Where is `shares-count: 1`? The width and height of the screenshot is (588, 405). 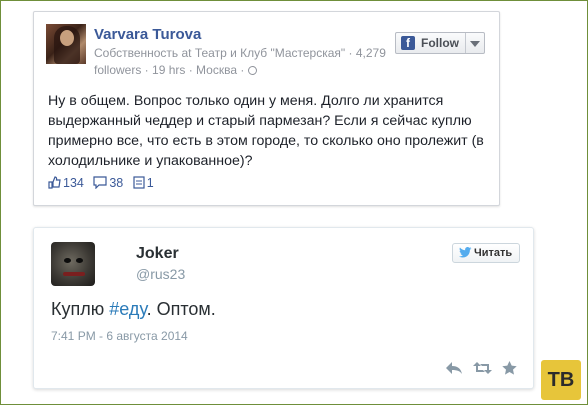 shares-count: 1 is located at coordinates (150, 183).